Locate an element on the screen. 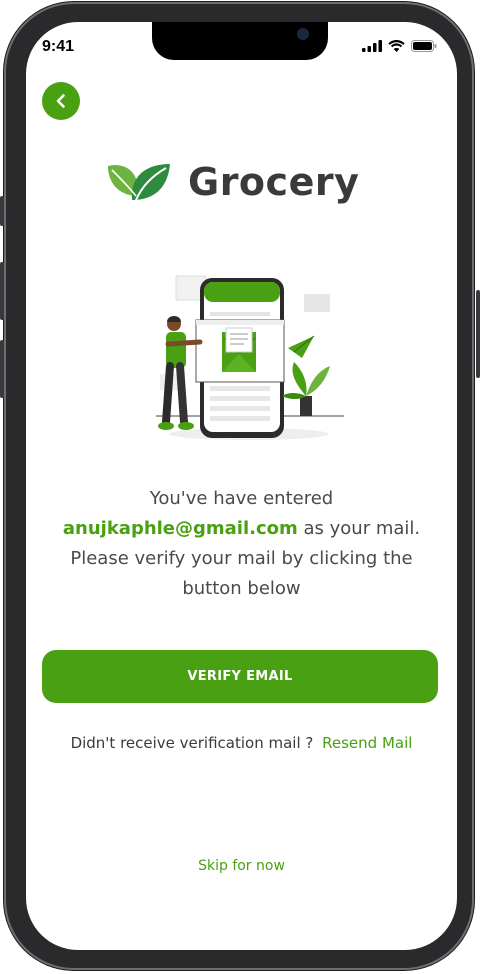 The height and width of the screenshot is (974, 483). chevron-left-icon is located at coordinates (60, 101).